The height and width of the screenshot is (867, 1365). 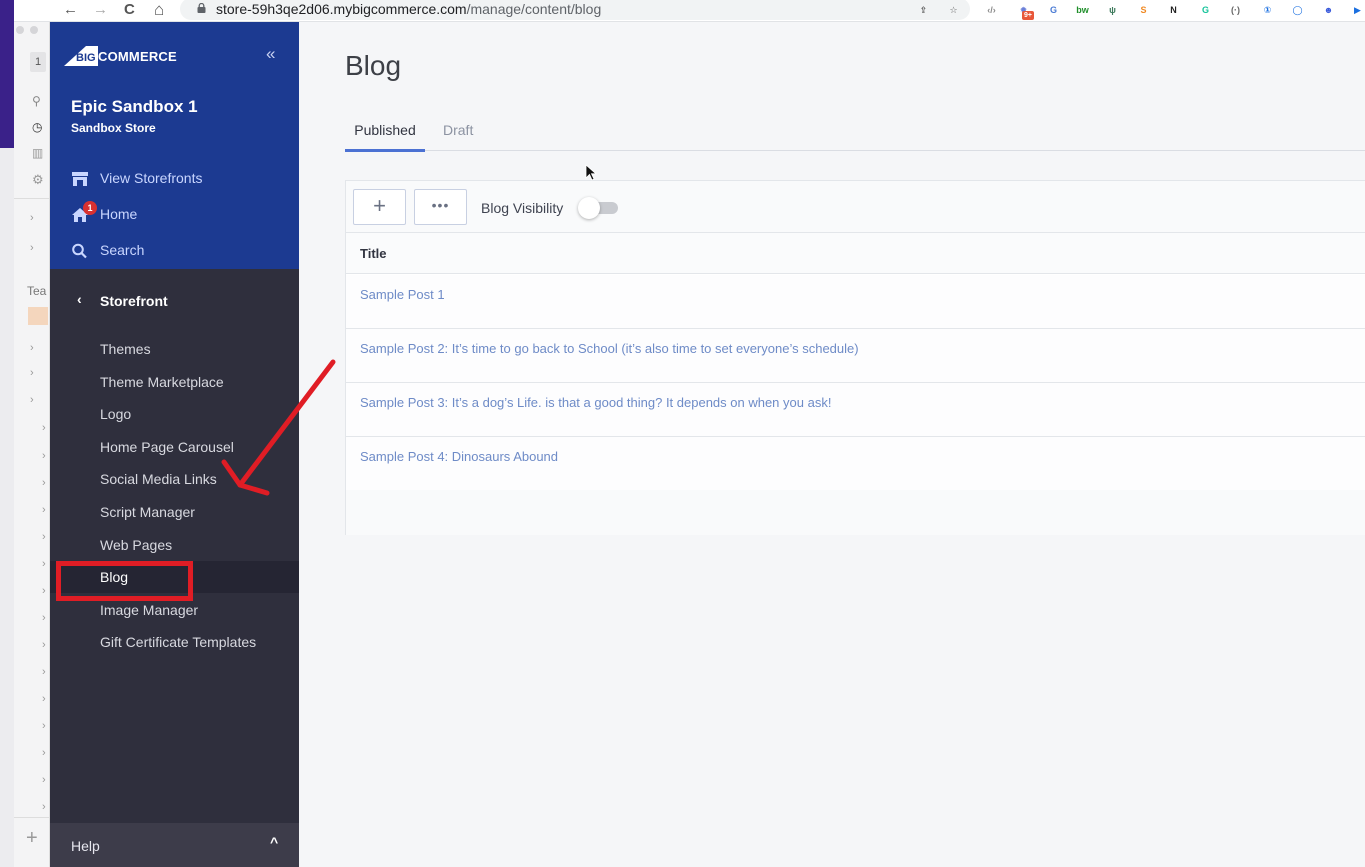 What do you see at coordinates (38, 316) in the screenshot?
I see `highlight-block` at bounding box center [38, 316].